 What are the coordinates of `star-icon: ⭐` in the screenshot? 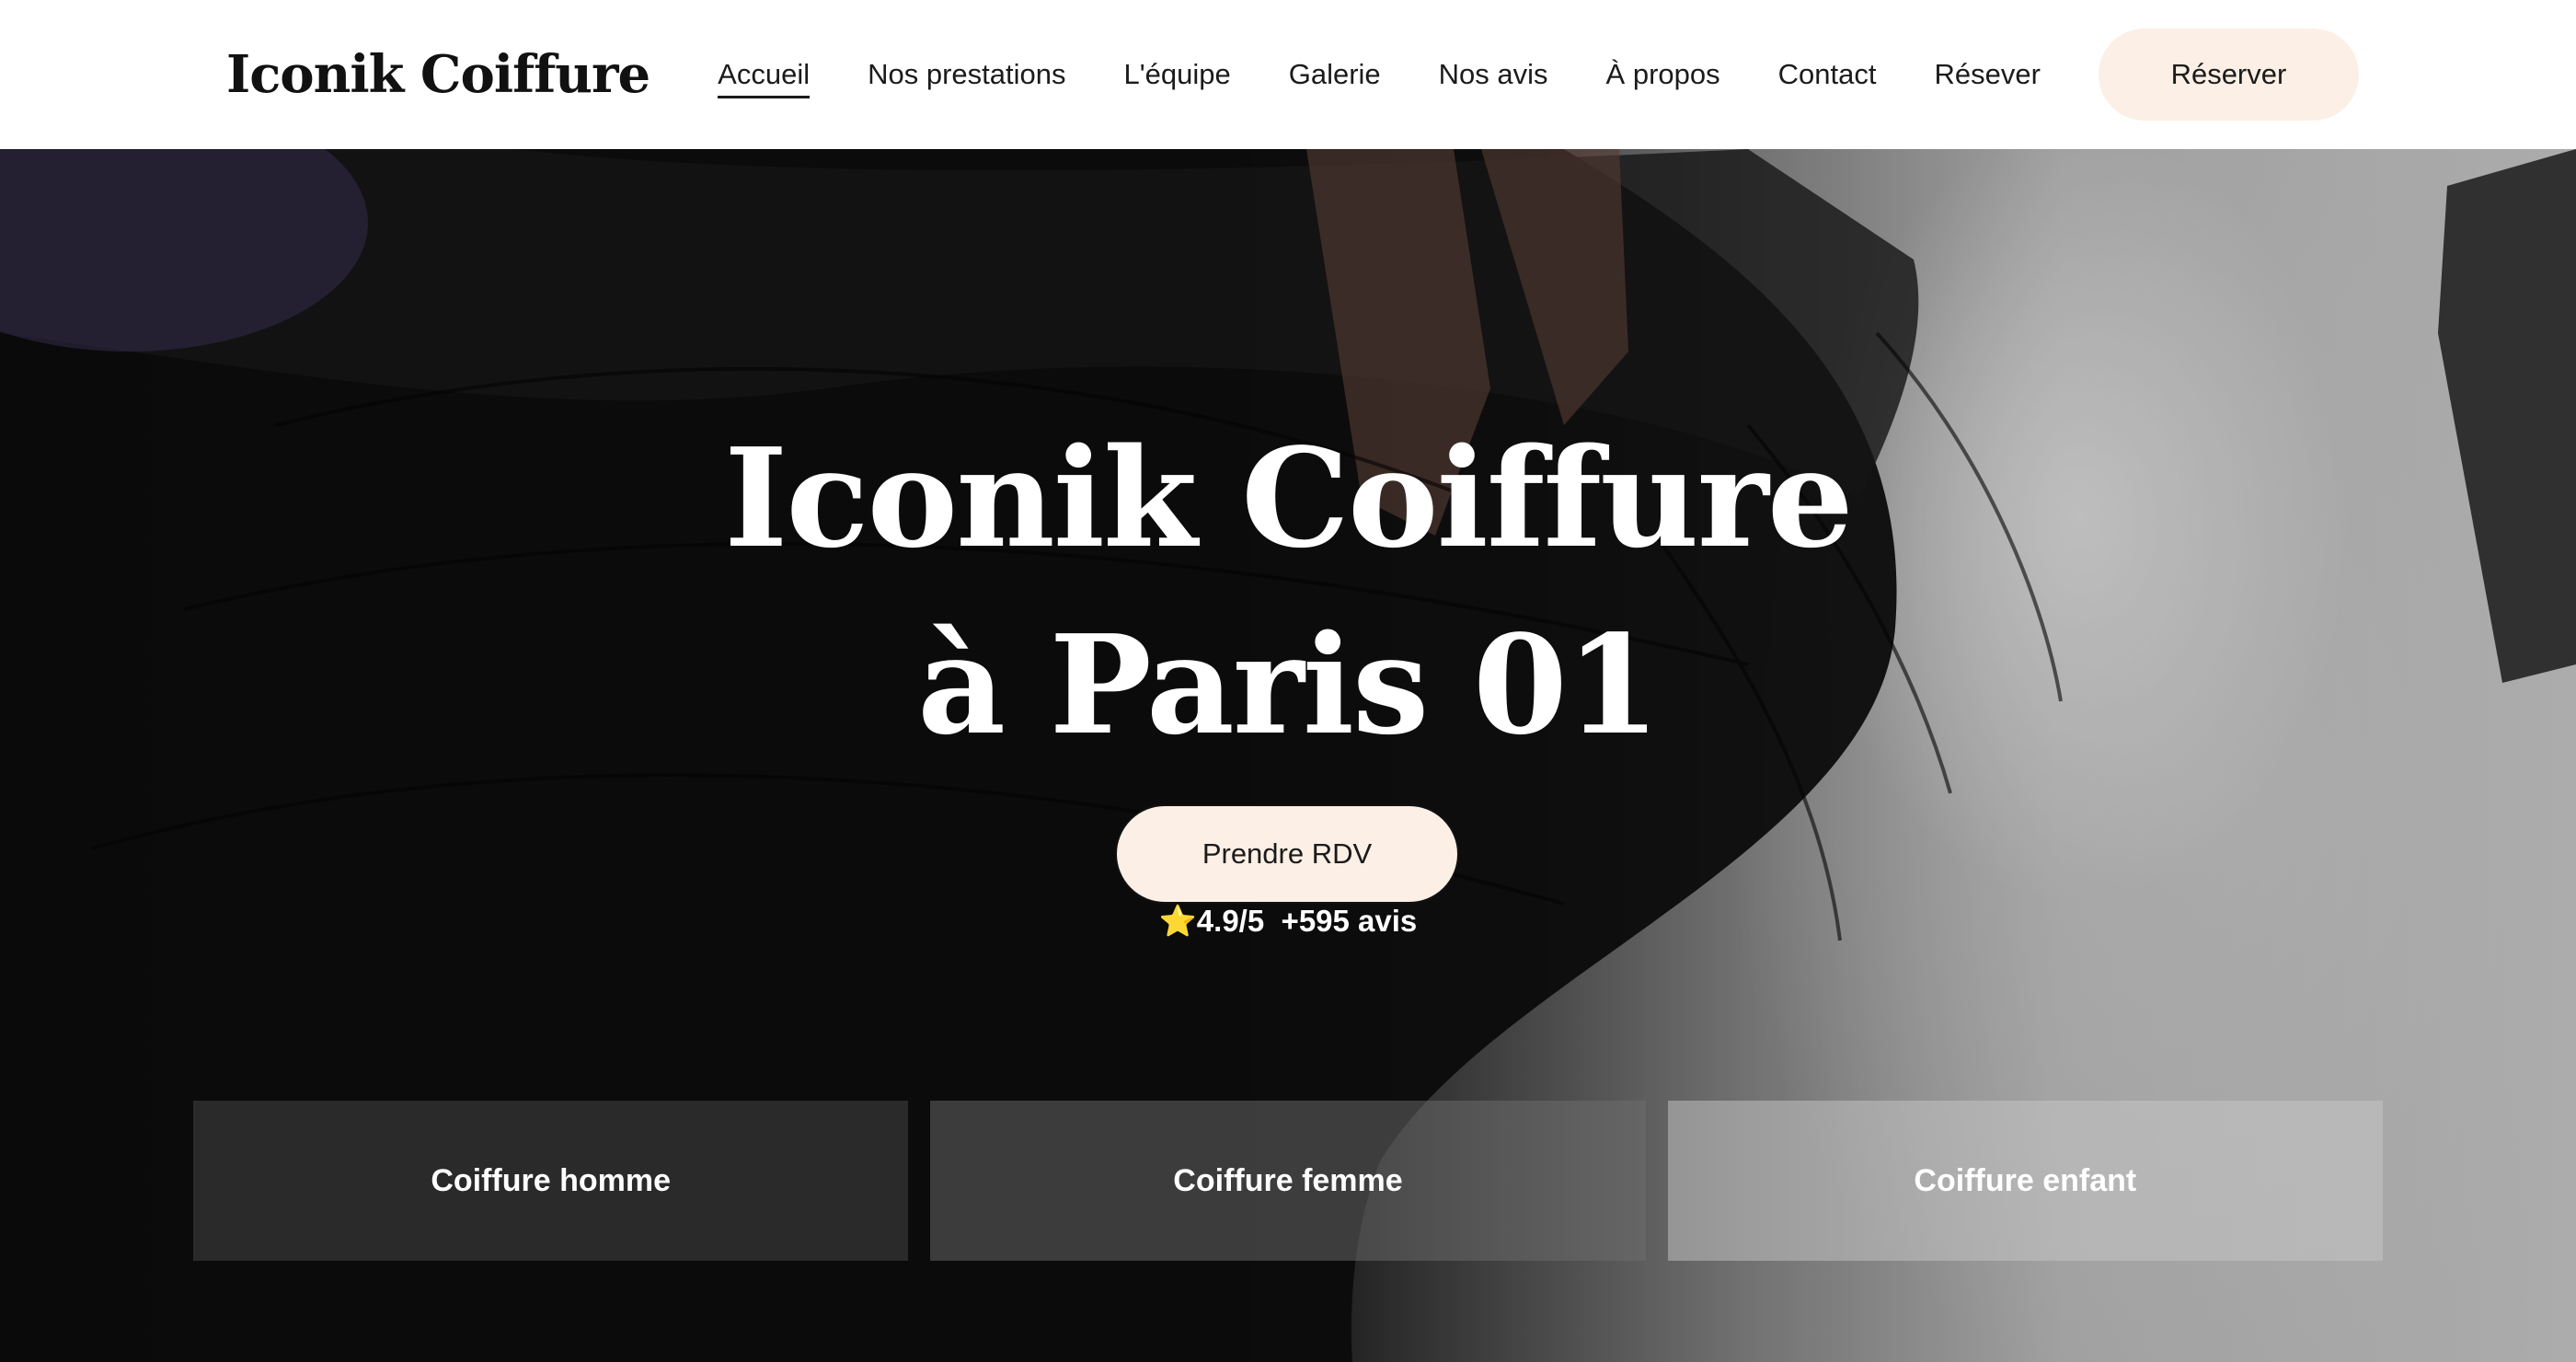 It's located at (1177, 921).